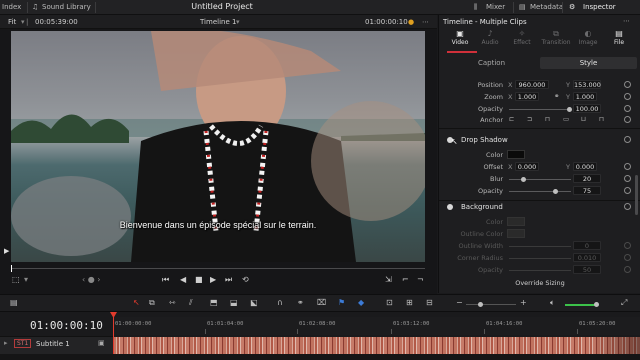  I want to click on mixer-button: Mixer, so click(495, 7).